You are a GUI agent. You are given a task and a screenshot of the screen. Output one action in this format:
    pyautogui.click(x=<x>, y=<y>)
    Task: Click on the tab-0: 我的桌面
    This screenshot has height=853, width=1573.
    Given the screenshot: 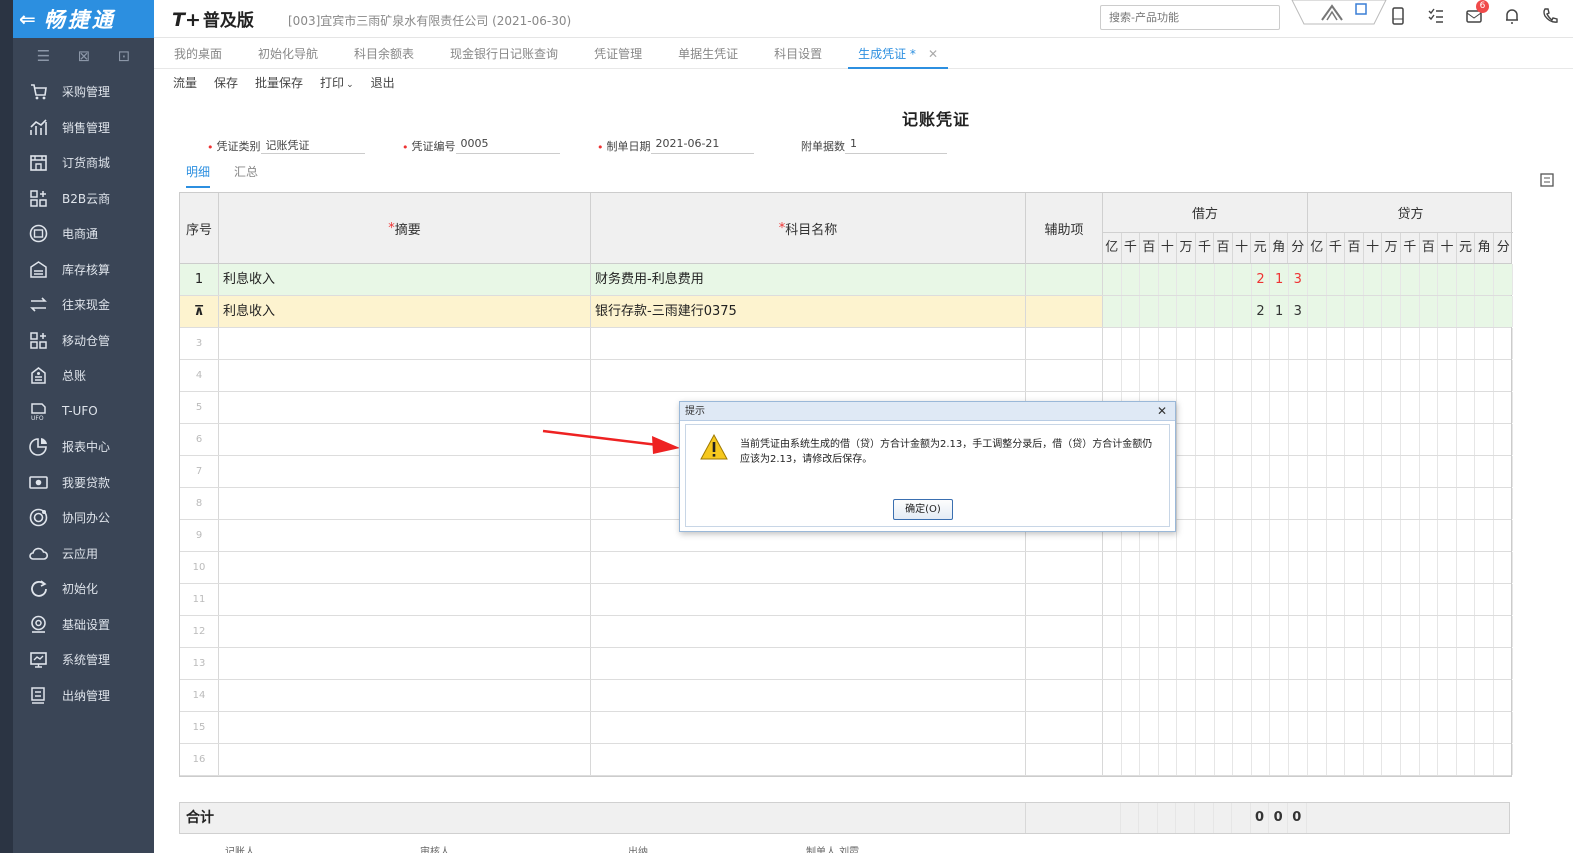 What is the action you would take?
    pyautogui.click(x=198, y=54)
    